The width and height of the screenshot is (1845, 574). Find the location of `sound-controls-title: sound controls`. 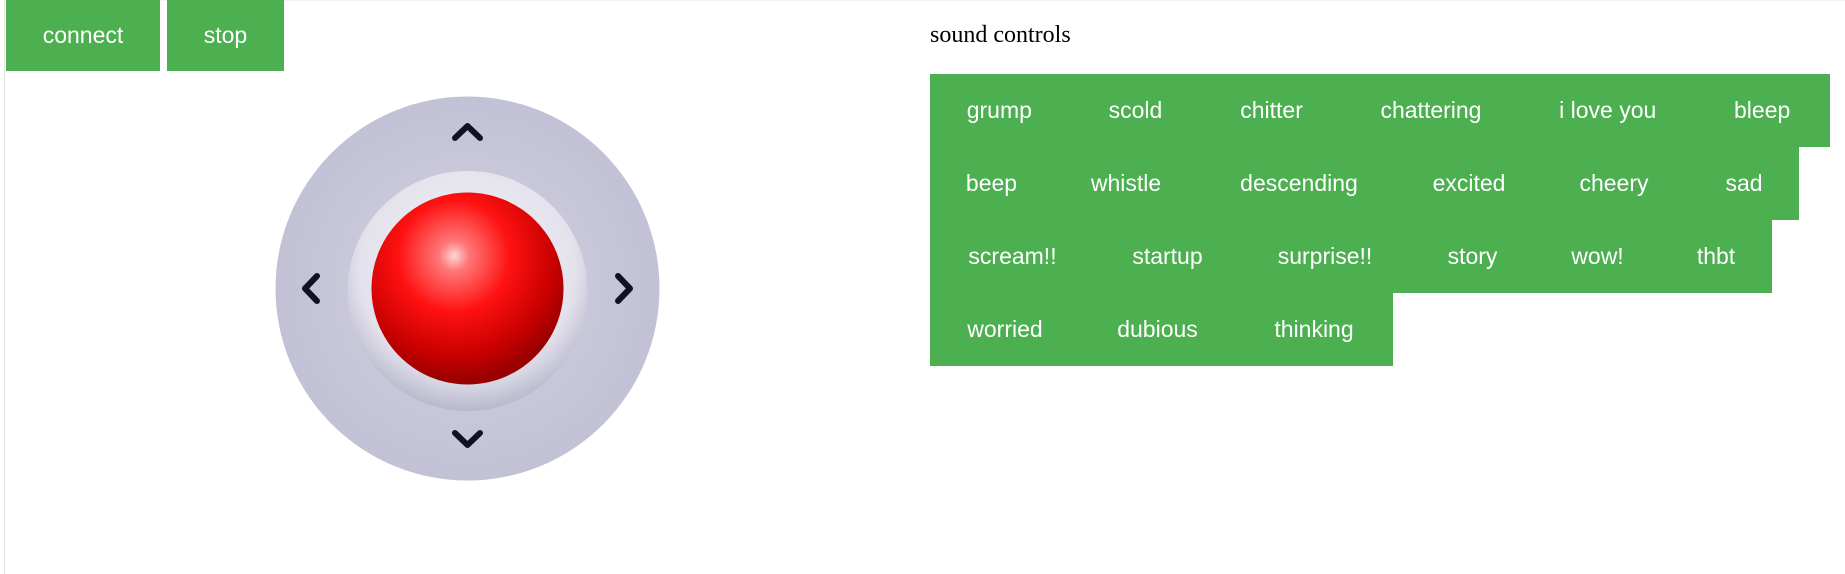

sound-controls-title: sound controls is located at coordinates (1000, 35).